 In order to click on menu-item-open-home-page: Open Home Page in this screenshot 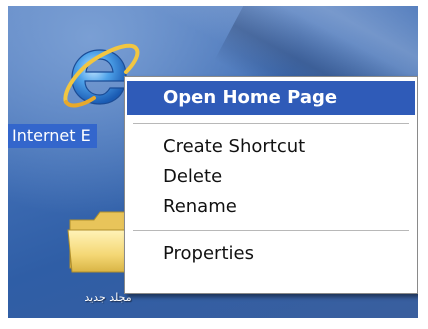, I will do `click(271, 98)`.